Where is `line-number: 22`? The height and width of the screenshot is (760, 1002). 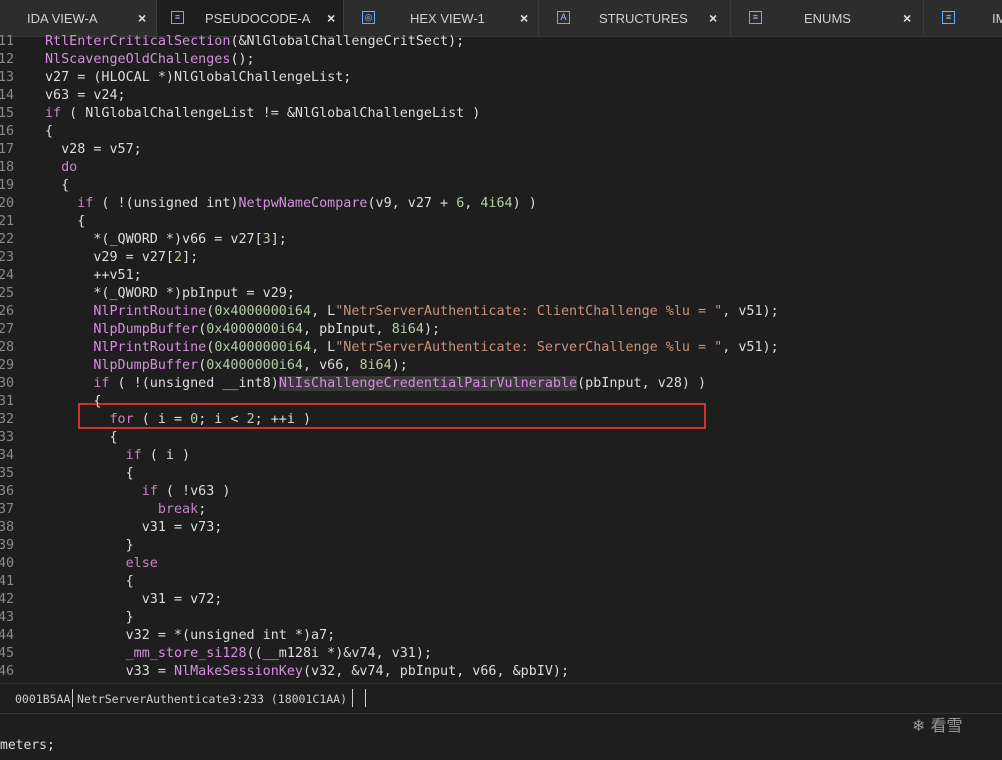 line-number: 22 is located at coordinates (7, 239).